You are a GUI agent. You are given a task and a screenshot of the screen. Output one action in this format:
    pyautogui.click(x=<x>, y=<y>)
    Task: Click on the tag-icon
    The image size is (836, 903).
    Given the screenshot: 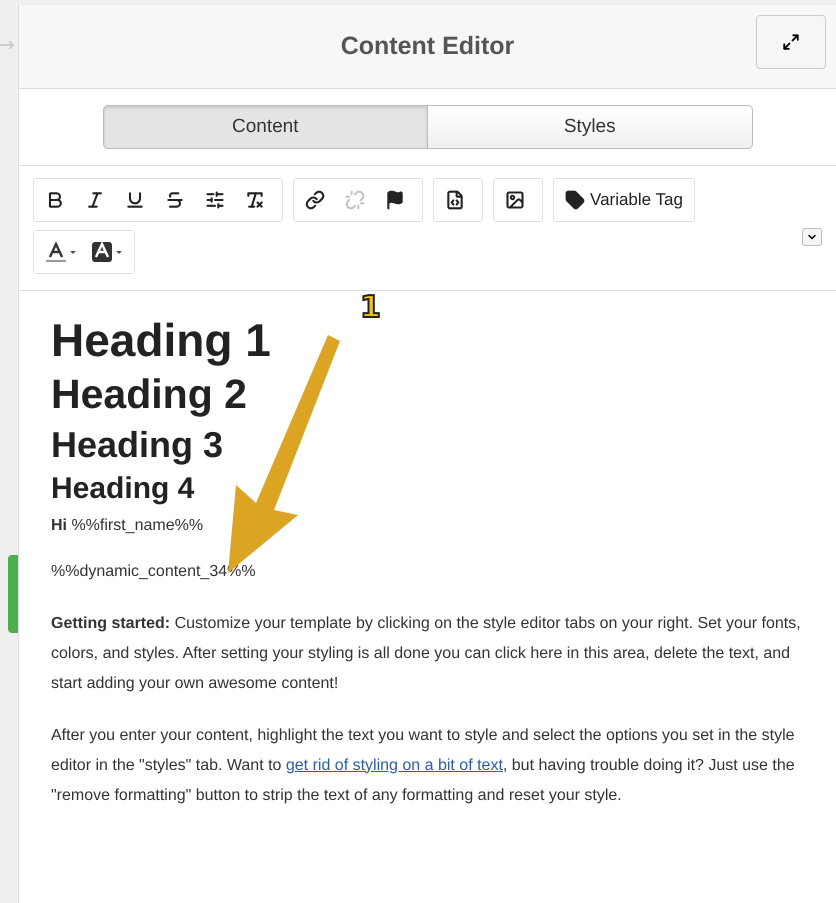 What is the action you would take?
    pyautogui.click(x=575, y=200)
    